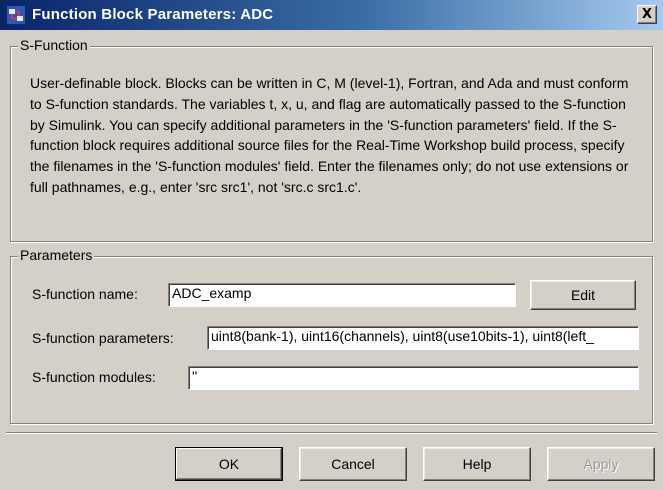 This screenshot has height=490, width=663. What do you see at coordinates (153, 14) in the screenshot?
I see `window-title: Function Block Parameters: ADC` at bounding box center [153, 14].